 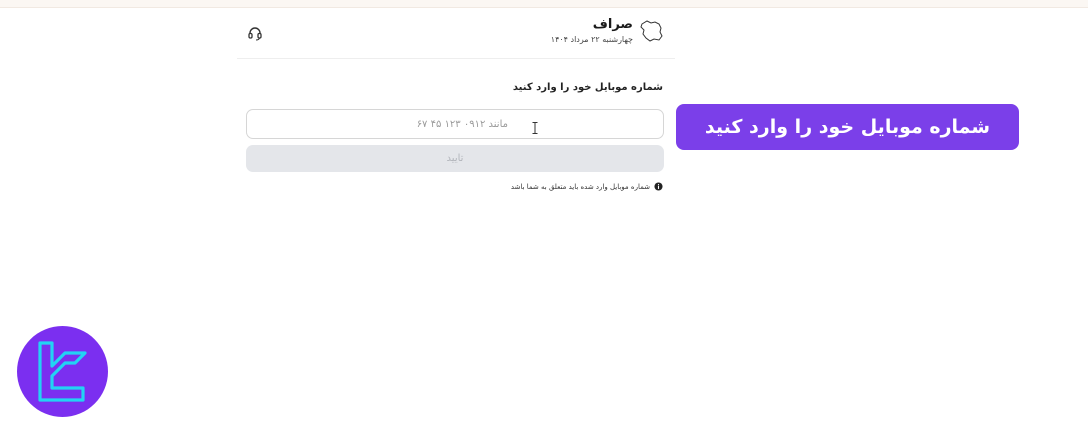 I want to click on text-cursor-icon, so click(x=535, y=128).